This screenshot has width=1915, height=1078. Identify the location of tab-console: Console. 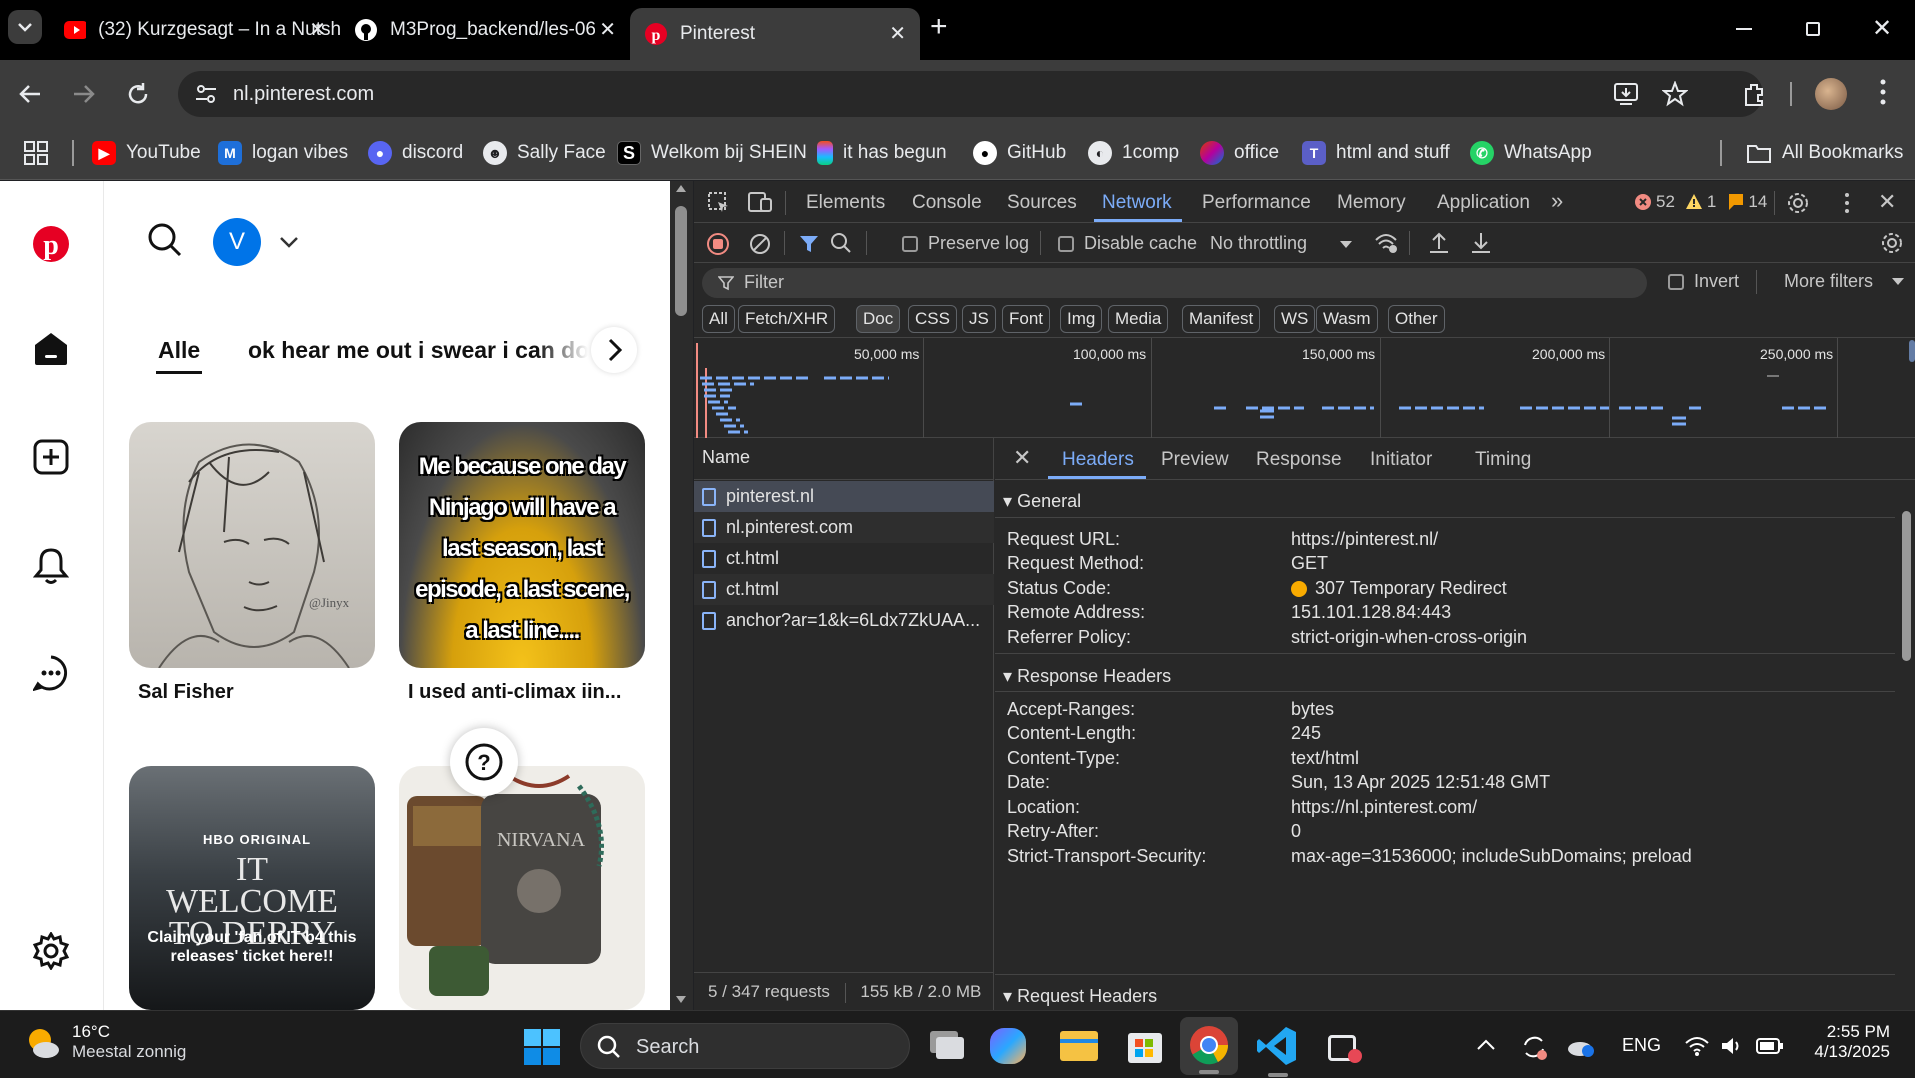
(947, 203).